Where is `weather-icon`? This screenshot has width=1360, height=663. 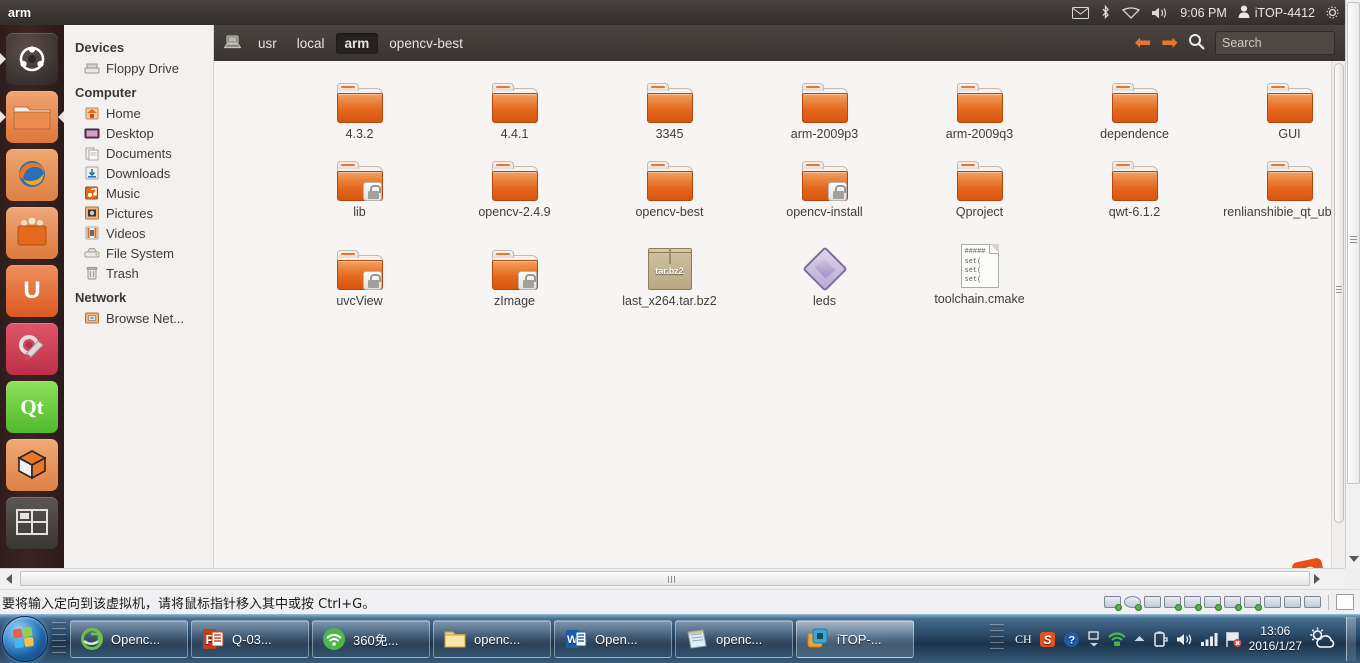
weather-icon is located at coordinates (1322, 639).